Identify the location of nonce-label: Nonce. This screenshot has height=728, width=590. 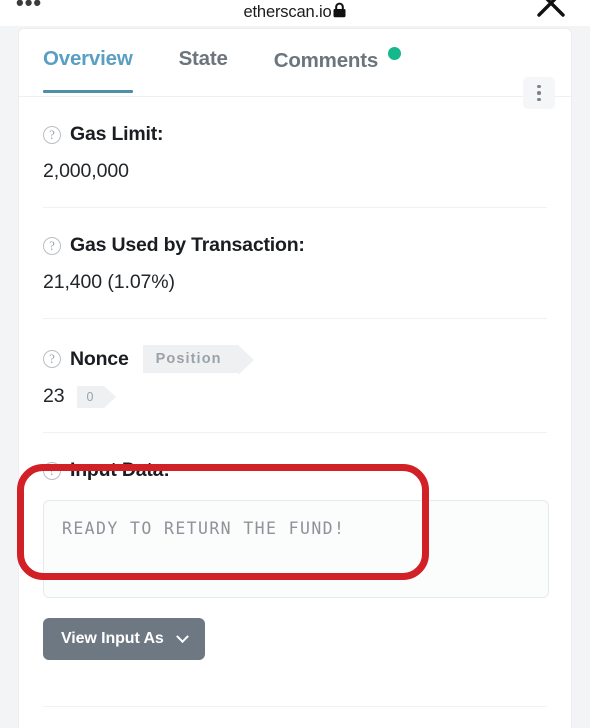
(99, 358).